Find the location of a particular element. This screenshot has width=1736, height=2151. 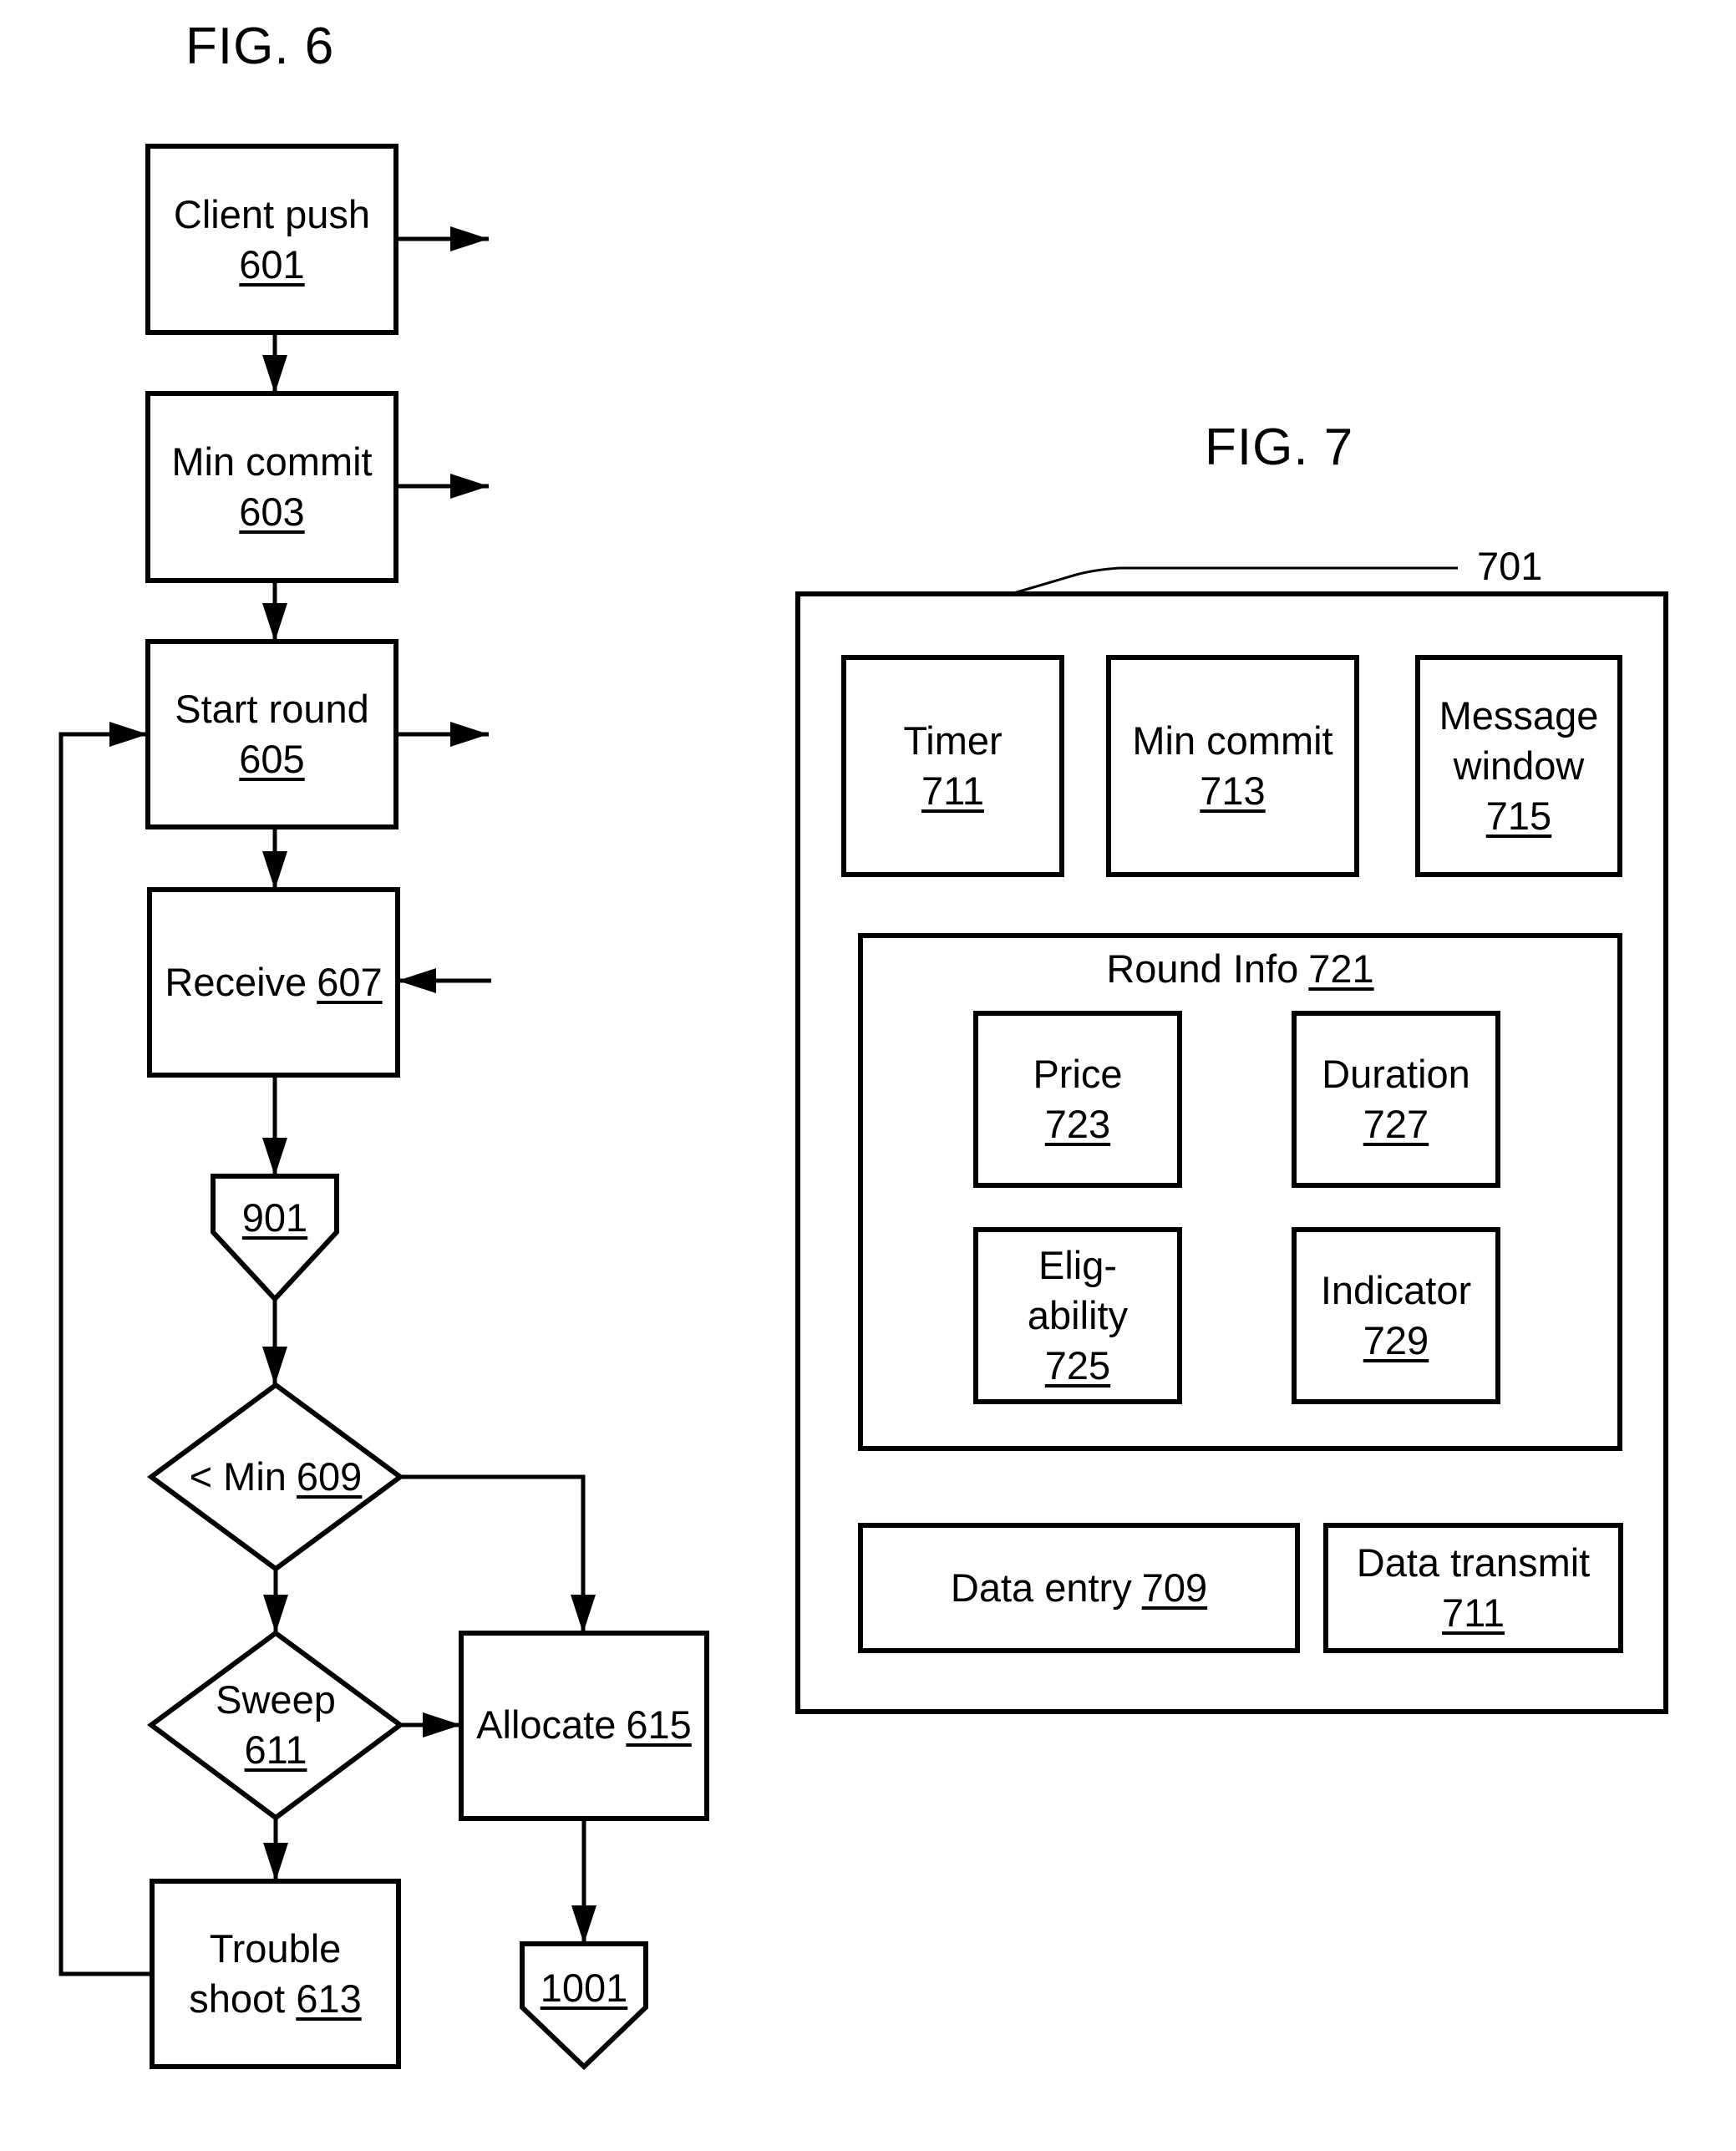

min-commit-node: Min commit 603 is located at coordinates (272, 487).